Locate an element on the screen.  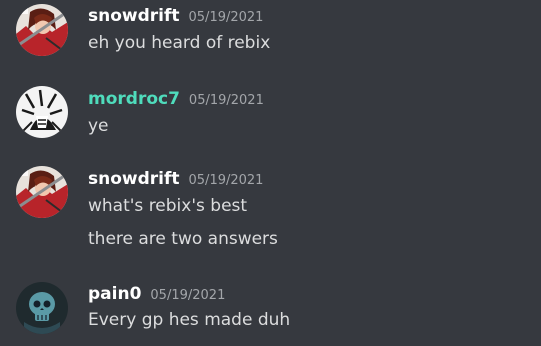
message-text: Every gp hes made duh is located at coordinates (189, 320).